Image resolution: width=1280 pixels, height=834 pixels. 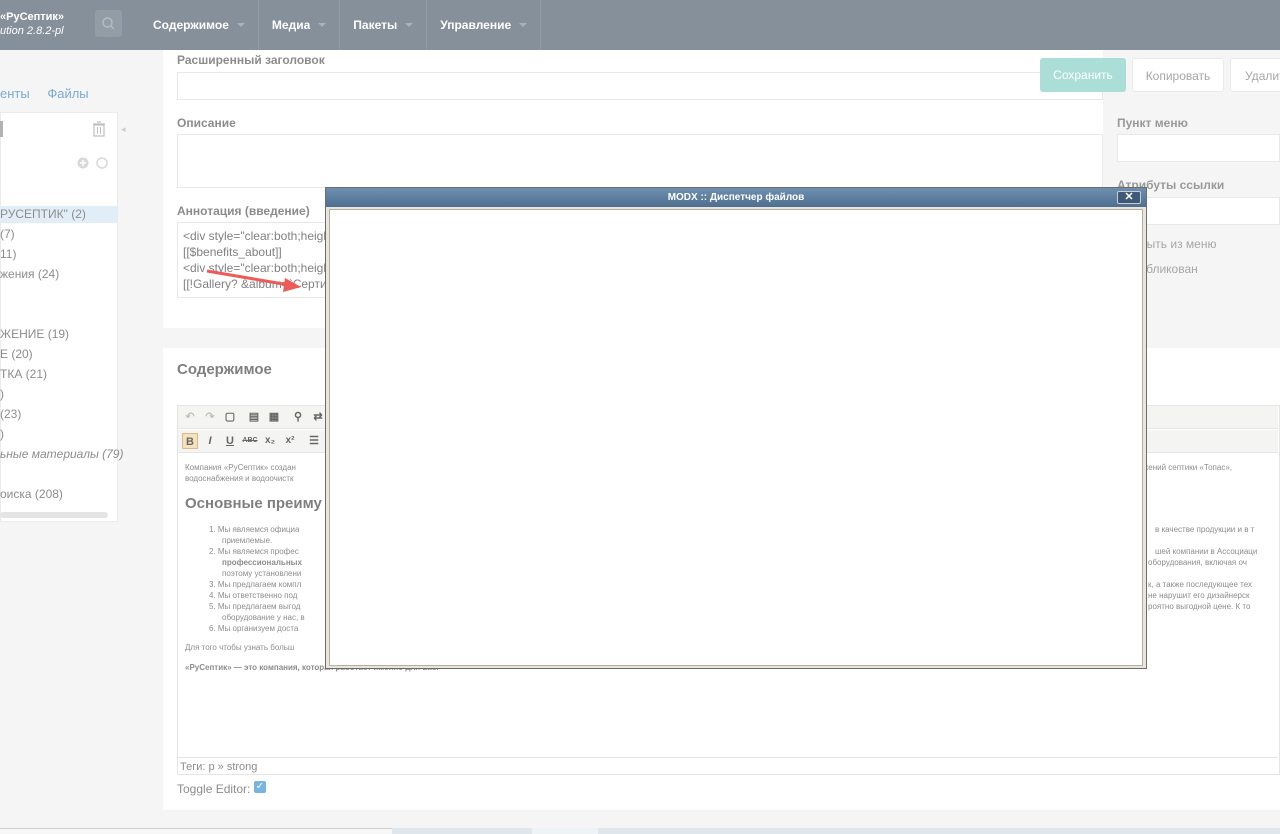 I want to click on close-icon: ✕, so click(x=1129, y=197).